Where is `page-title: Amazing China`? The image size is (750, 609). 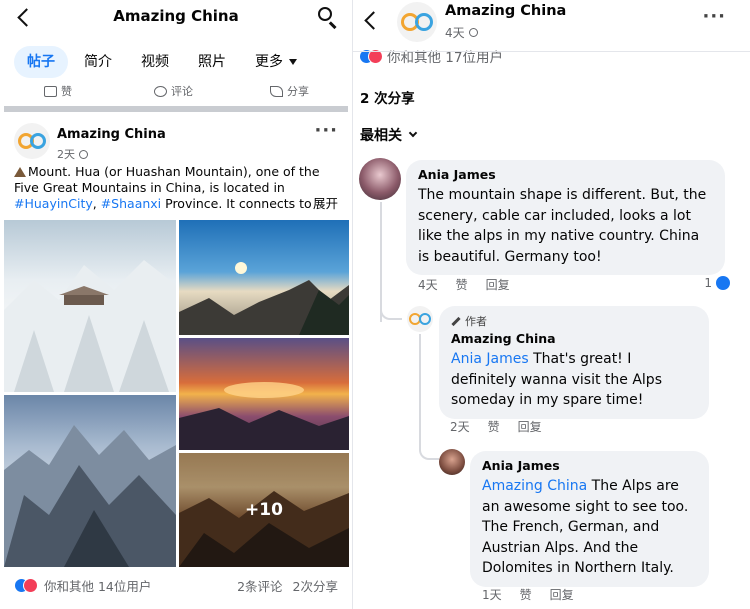 page-title: Amazing China is located at coordinates (176, 16).